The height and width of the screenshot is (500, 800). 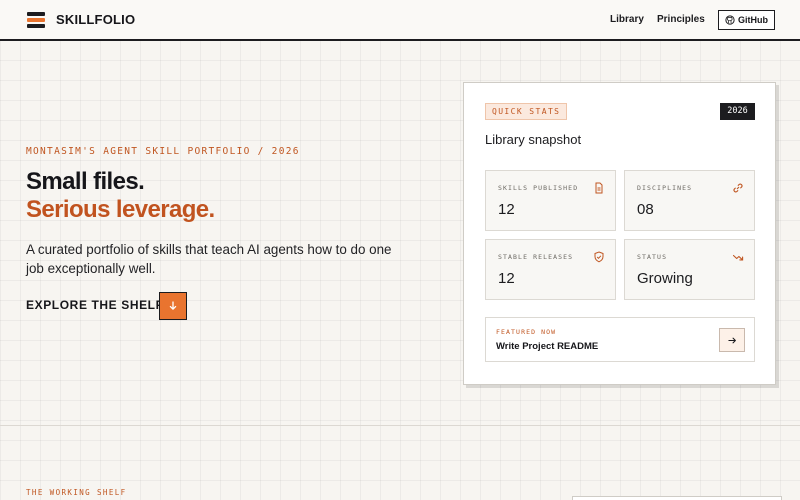 What do you see at coordinates (533, 139) in the screenshot?
I see `card-title: Library snapshot` at bounding box center [533, 139].